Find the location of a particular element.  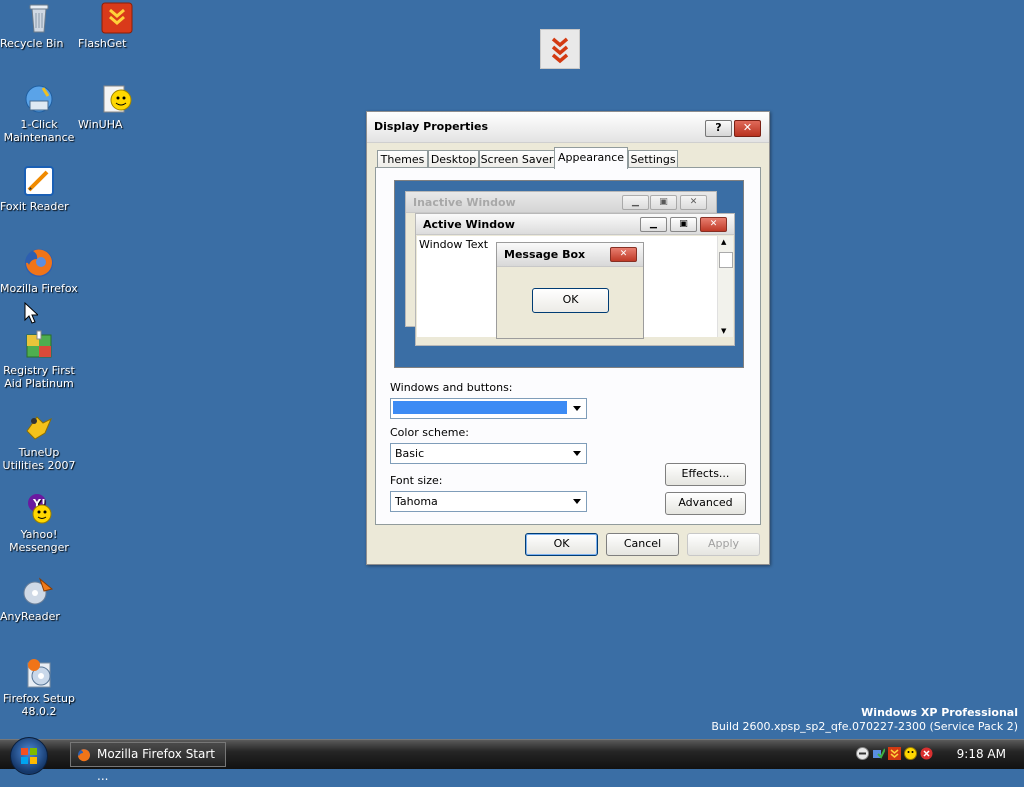

winuha-icon is located at coordinates (117, 99).